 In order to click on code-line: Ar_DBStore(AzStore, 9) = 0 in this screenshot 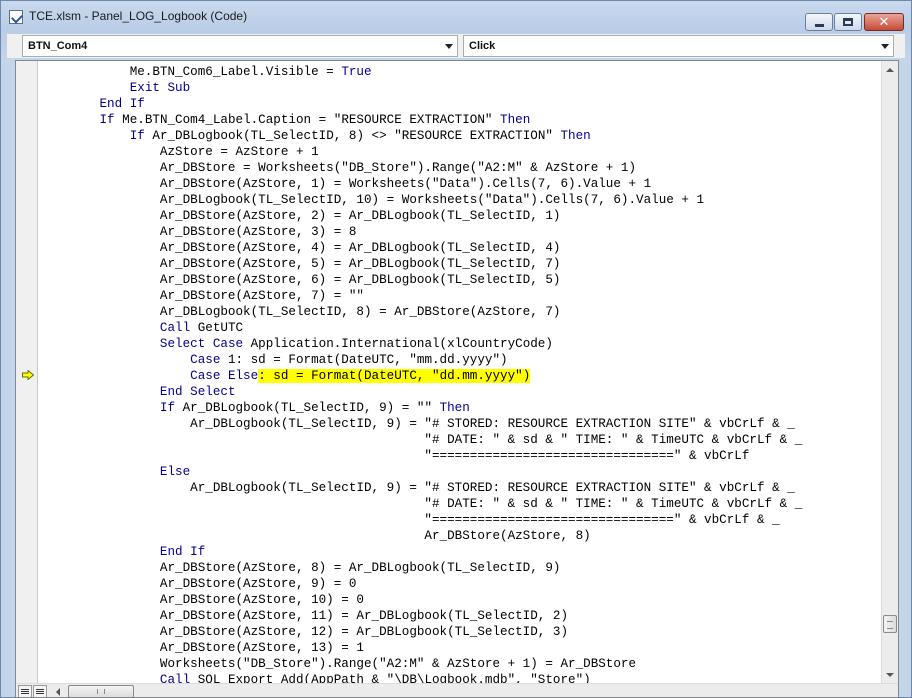, I will do `click(420, 584)`.